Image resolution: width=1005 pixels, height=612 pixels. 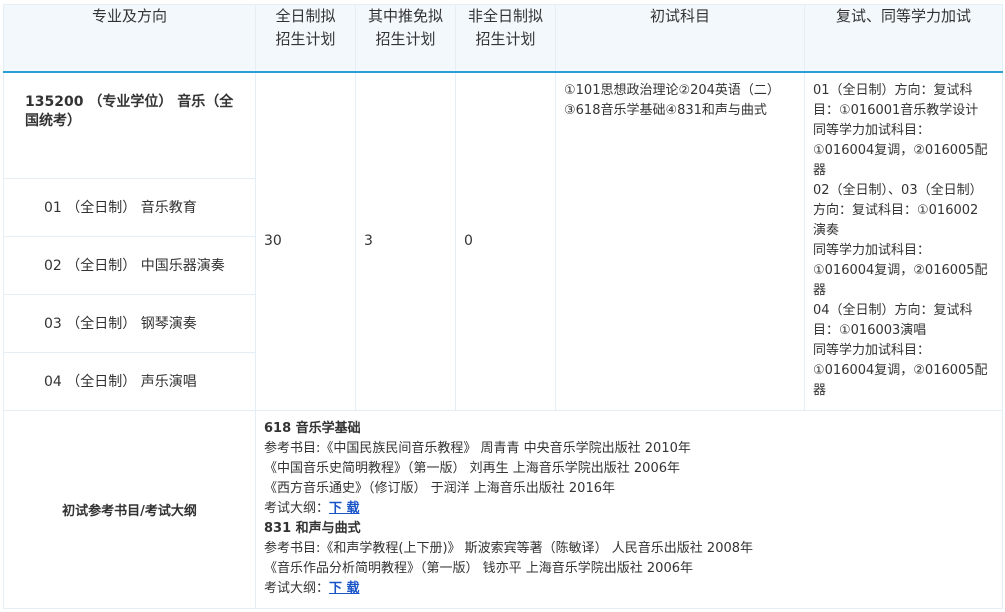 I want to click on header-full-time-line1: 全日制拟, so click(x=305, y=16).